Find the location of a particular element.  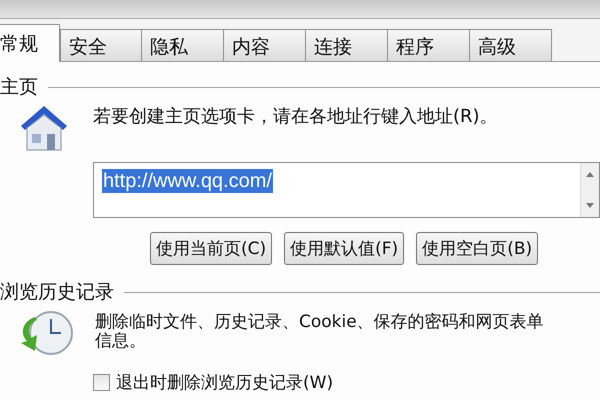

tab: 安全 is located at coordinates (101, 45).